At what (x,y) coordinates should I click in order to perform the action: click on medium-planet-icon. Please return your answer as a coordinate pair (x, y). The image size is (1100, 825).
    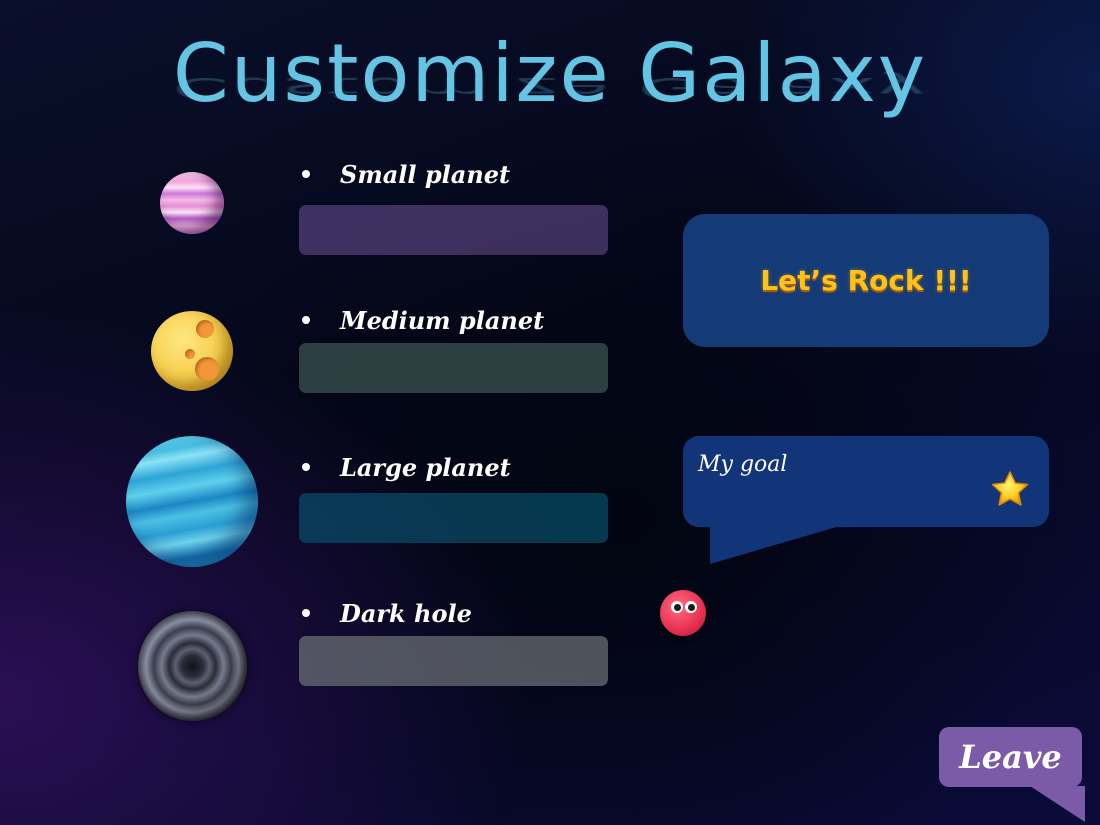
    Looking at the image, I should click on (192, 351).